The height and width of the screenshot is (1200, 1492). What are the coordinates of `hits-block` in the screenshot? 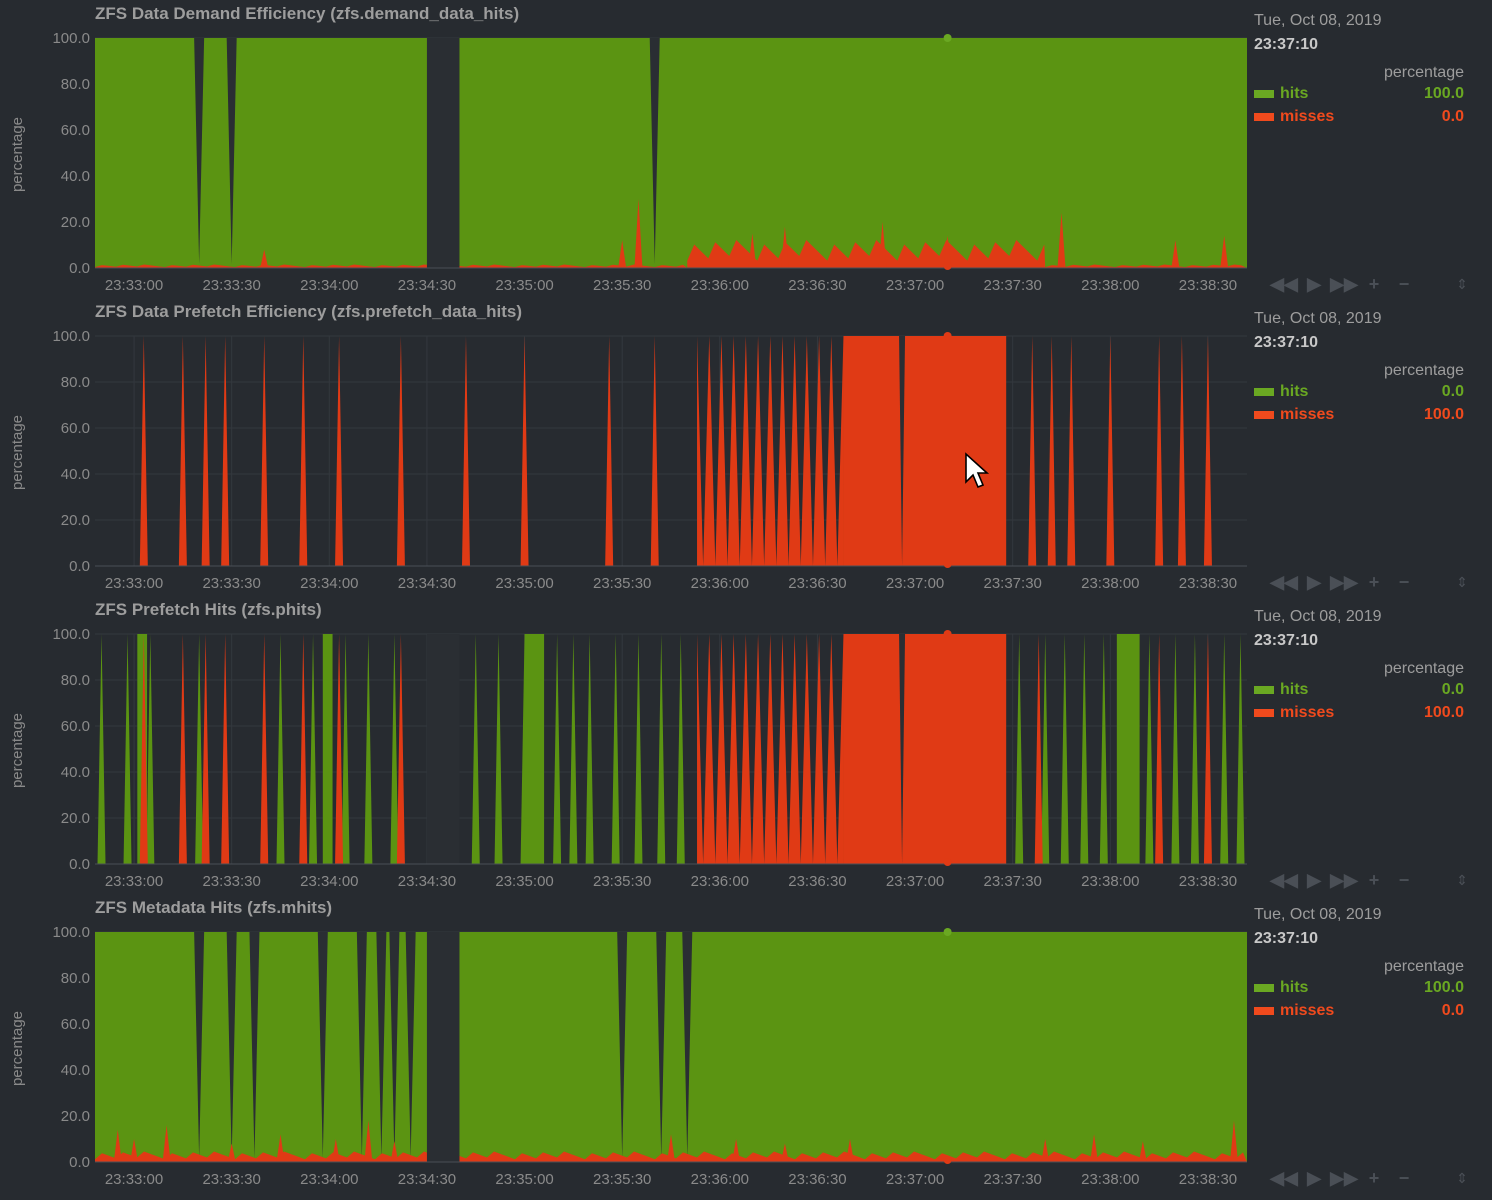 It's located at (534, 749).